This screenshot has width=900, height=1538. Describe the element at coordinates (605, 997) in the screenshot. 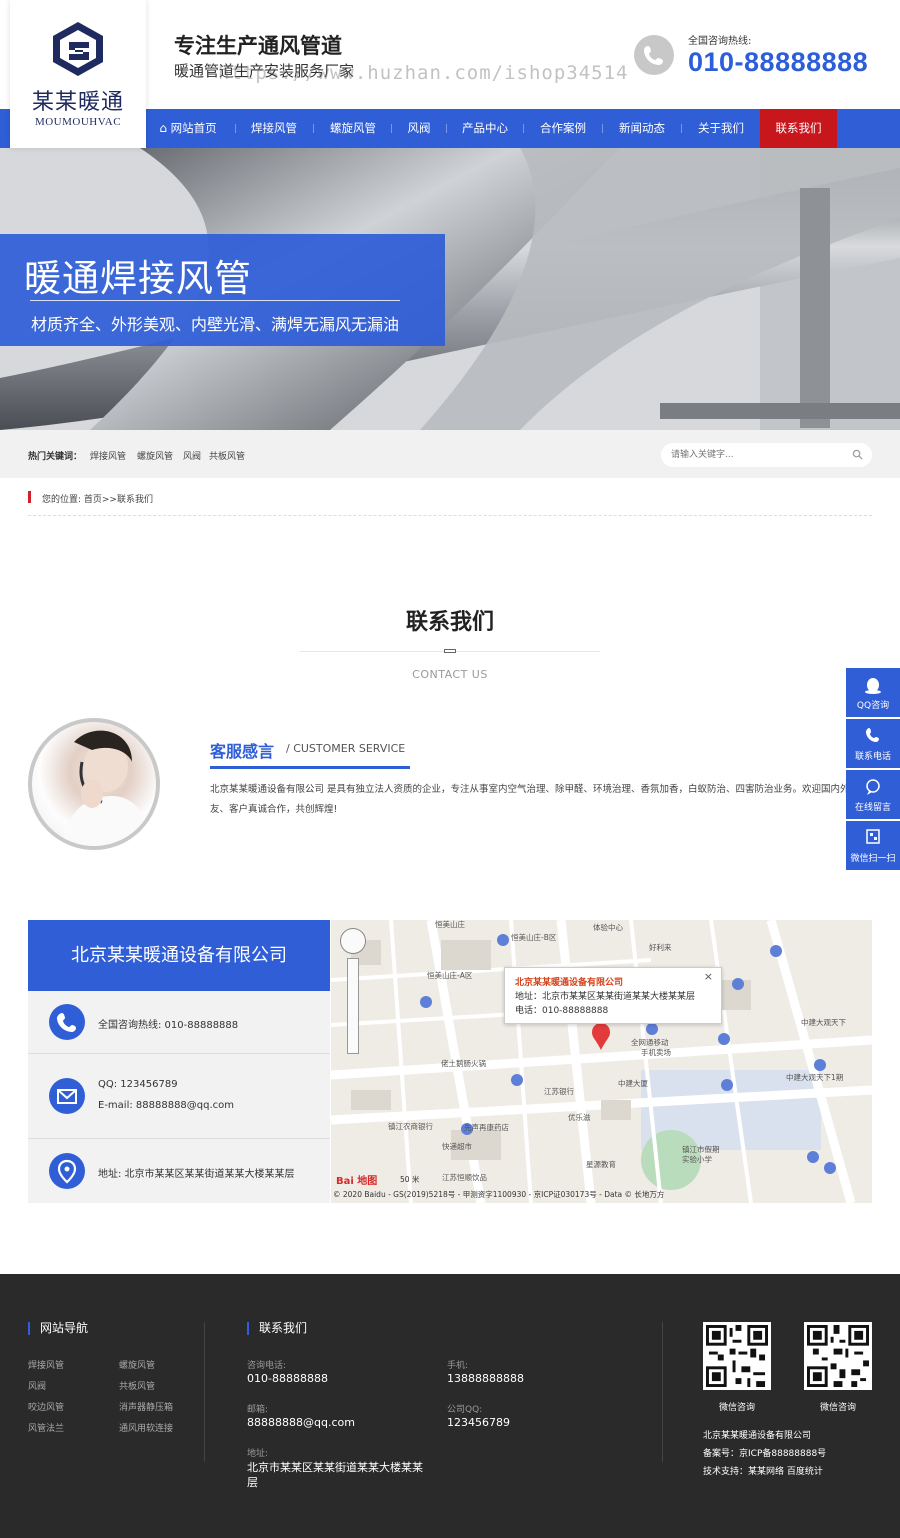

I see `map-popup-address: 地址：北京市某某区某某街道某某大楼某某层` at that location.